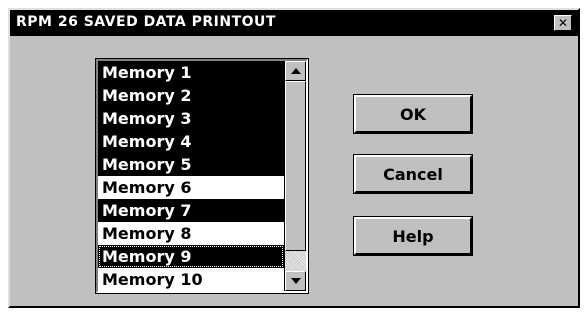 This screenshot has height=312, width=584. I want to click on list-item: Memory 9, so click(191, 256).